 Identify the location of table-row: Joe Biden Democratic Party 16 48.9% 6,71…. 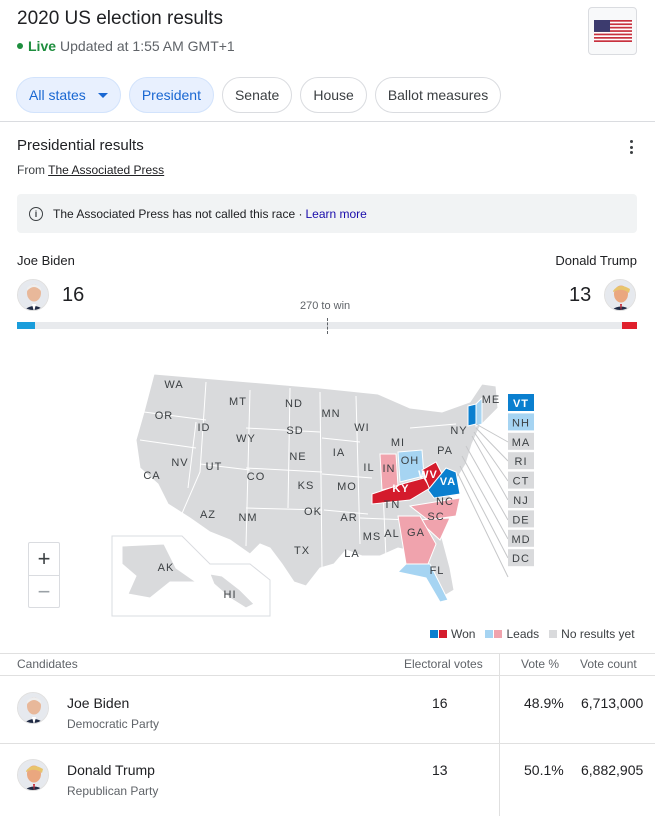
(327, 710).